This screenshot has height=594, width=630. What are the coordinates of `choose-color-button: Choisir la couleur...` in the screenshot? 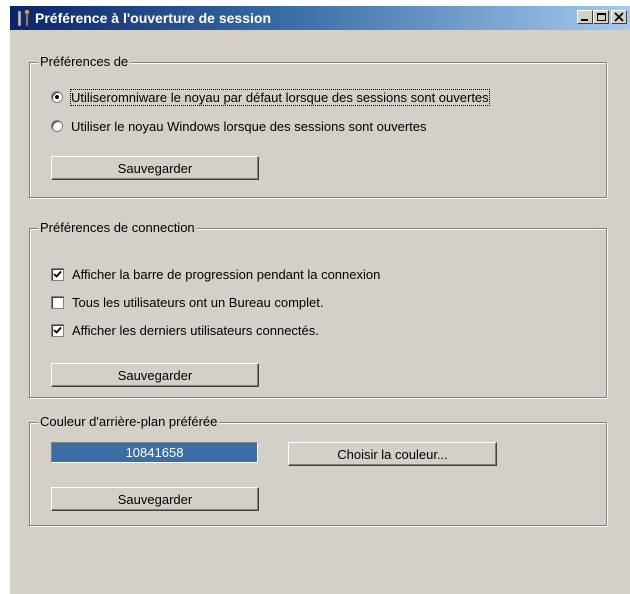 It's located at (392, 454).